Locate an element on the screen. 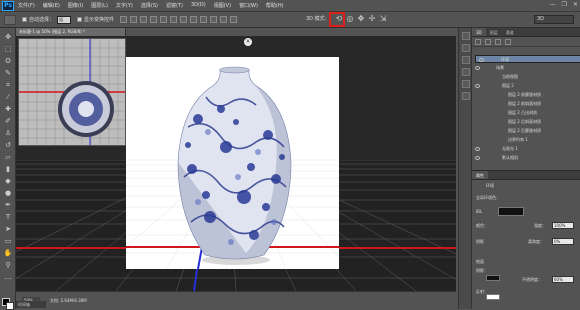  scene-row-material-1: 图层 2 前膨胀材质 is located at coordinates (526, 95).